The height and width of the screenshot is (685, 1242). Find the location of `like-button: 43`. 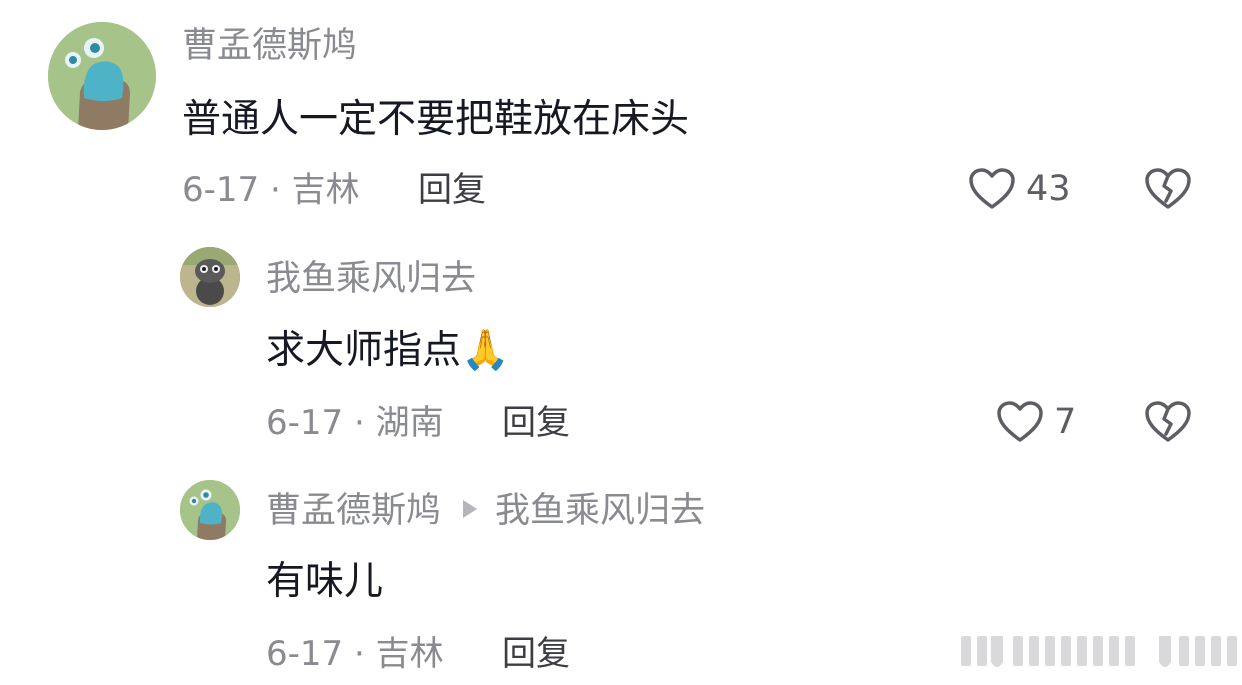

like-button: 43 is located at coordinates (1019, 189).